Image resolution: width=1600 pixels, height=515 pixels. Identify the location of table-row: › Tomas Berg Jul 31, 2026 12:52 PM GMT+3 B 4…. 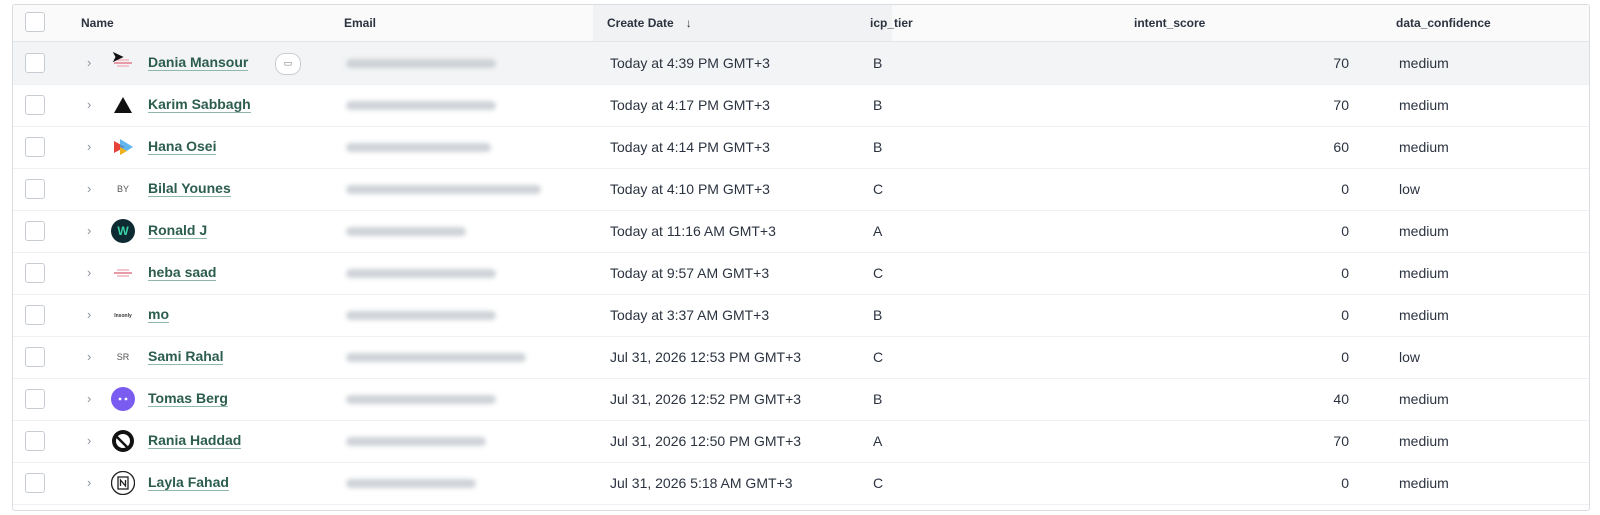
(801, 399).